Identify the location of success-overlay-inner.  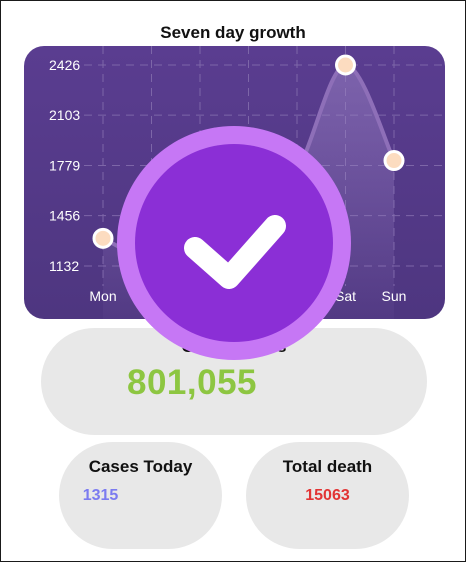
(234, 243).